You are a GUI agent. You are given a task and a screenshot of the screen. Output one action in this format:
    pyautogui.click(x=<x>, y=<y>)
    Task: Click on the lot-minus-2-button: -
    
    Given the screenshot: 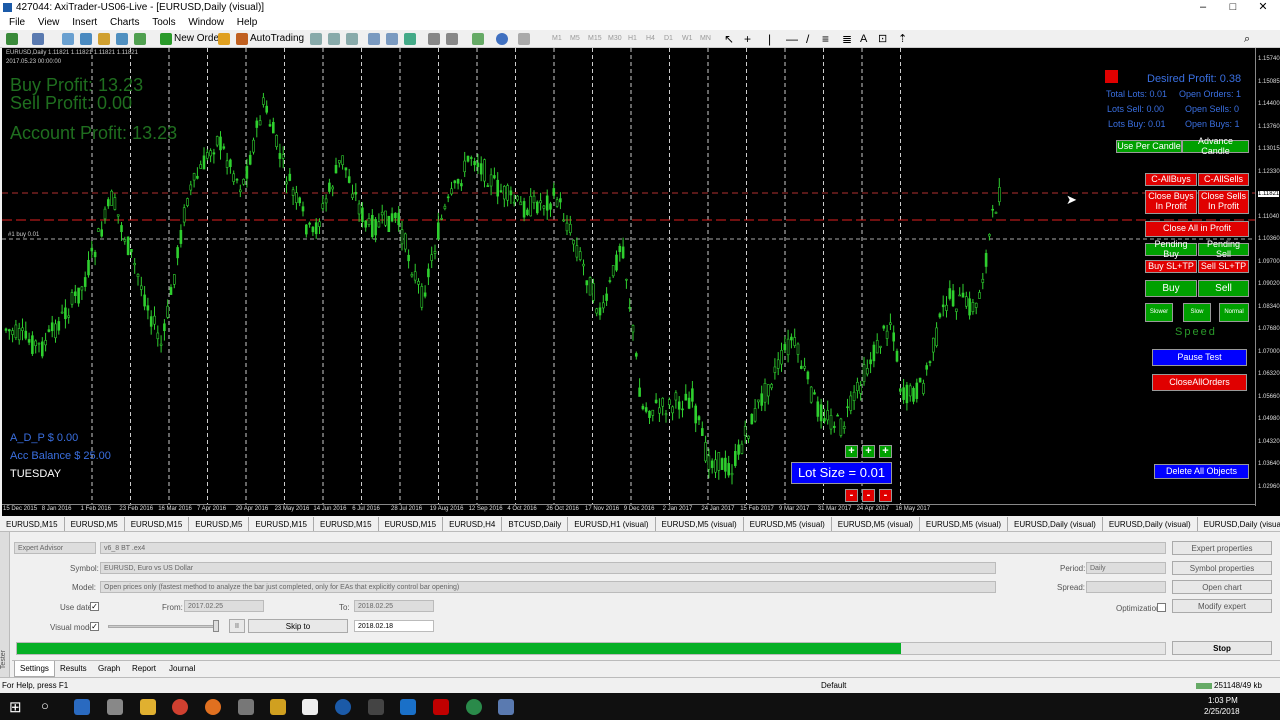 What is the action you would take?
    pyautogui.click(x=868, y=495)
    